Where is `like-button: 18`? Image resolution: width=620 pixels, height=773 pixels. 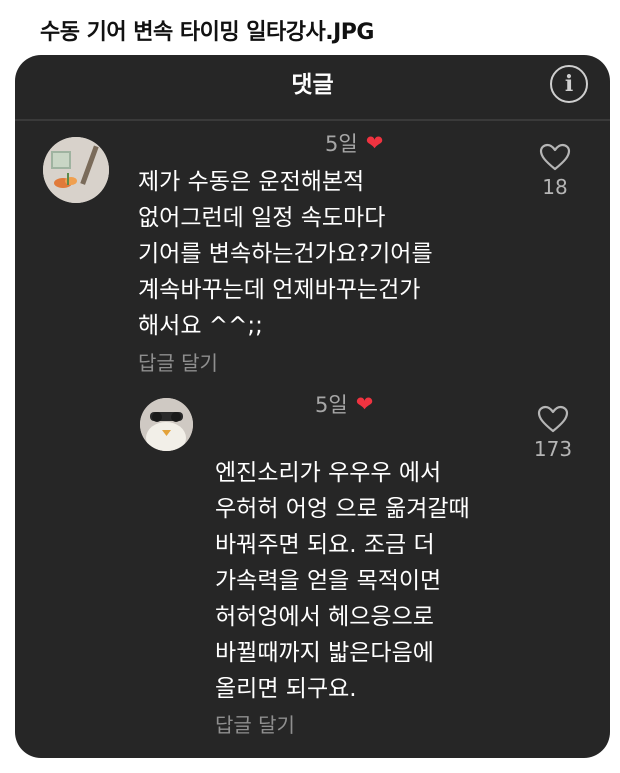 like-button: 18 is located at coordinates (555, 171).